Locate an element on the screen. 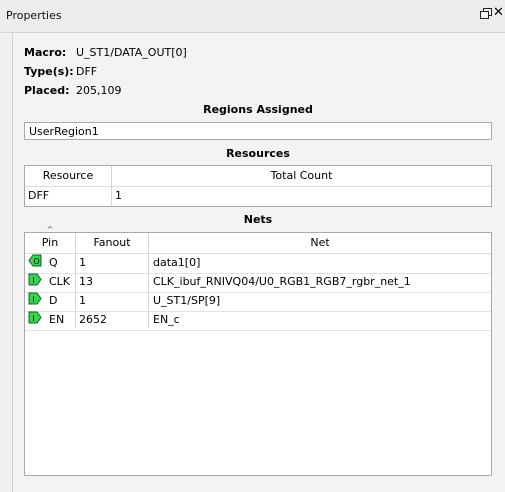  close-icon: ✕ is located at coordinates (499, 12).